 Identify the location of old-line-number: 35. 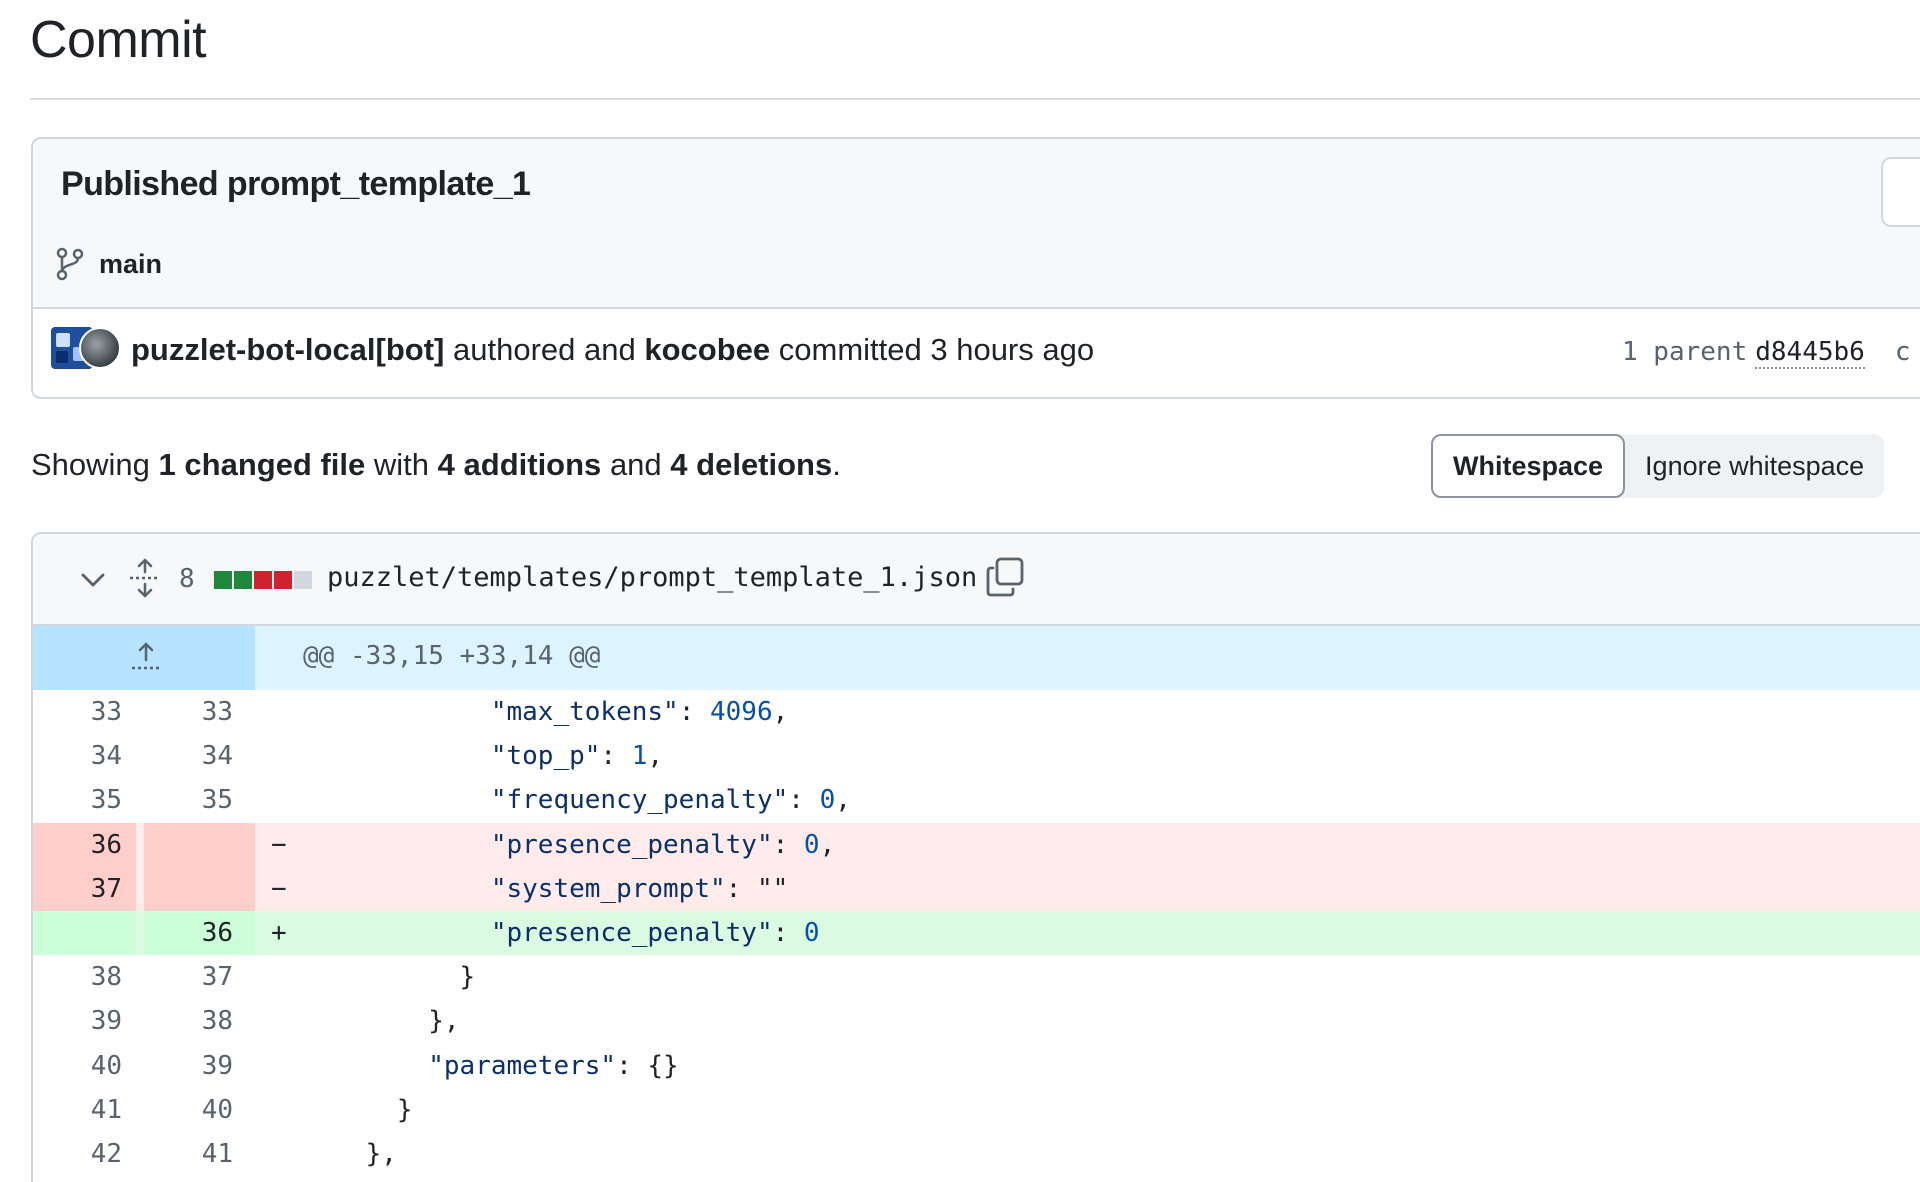
(84, 800).